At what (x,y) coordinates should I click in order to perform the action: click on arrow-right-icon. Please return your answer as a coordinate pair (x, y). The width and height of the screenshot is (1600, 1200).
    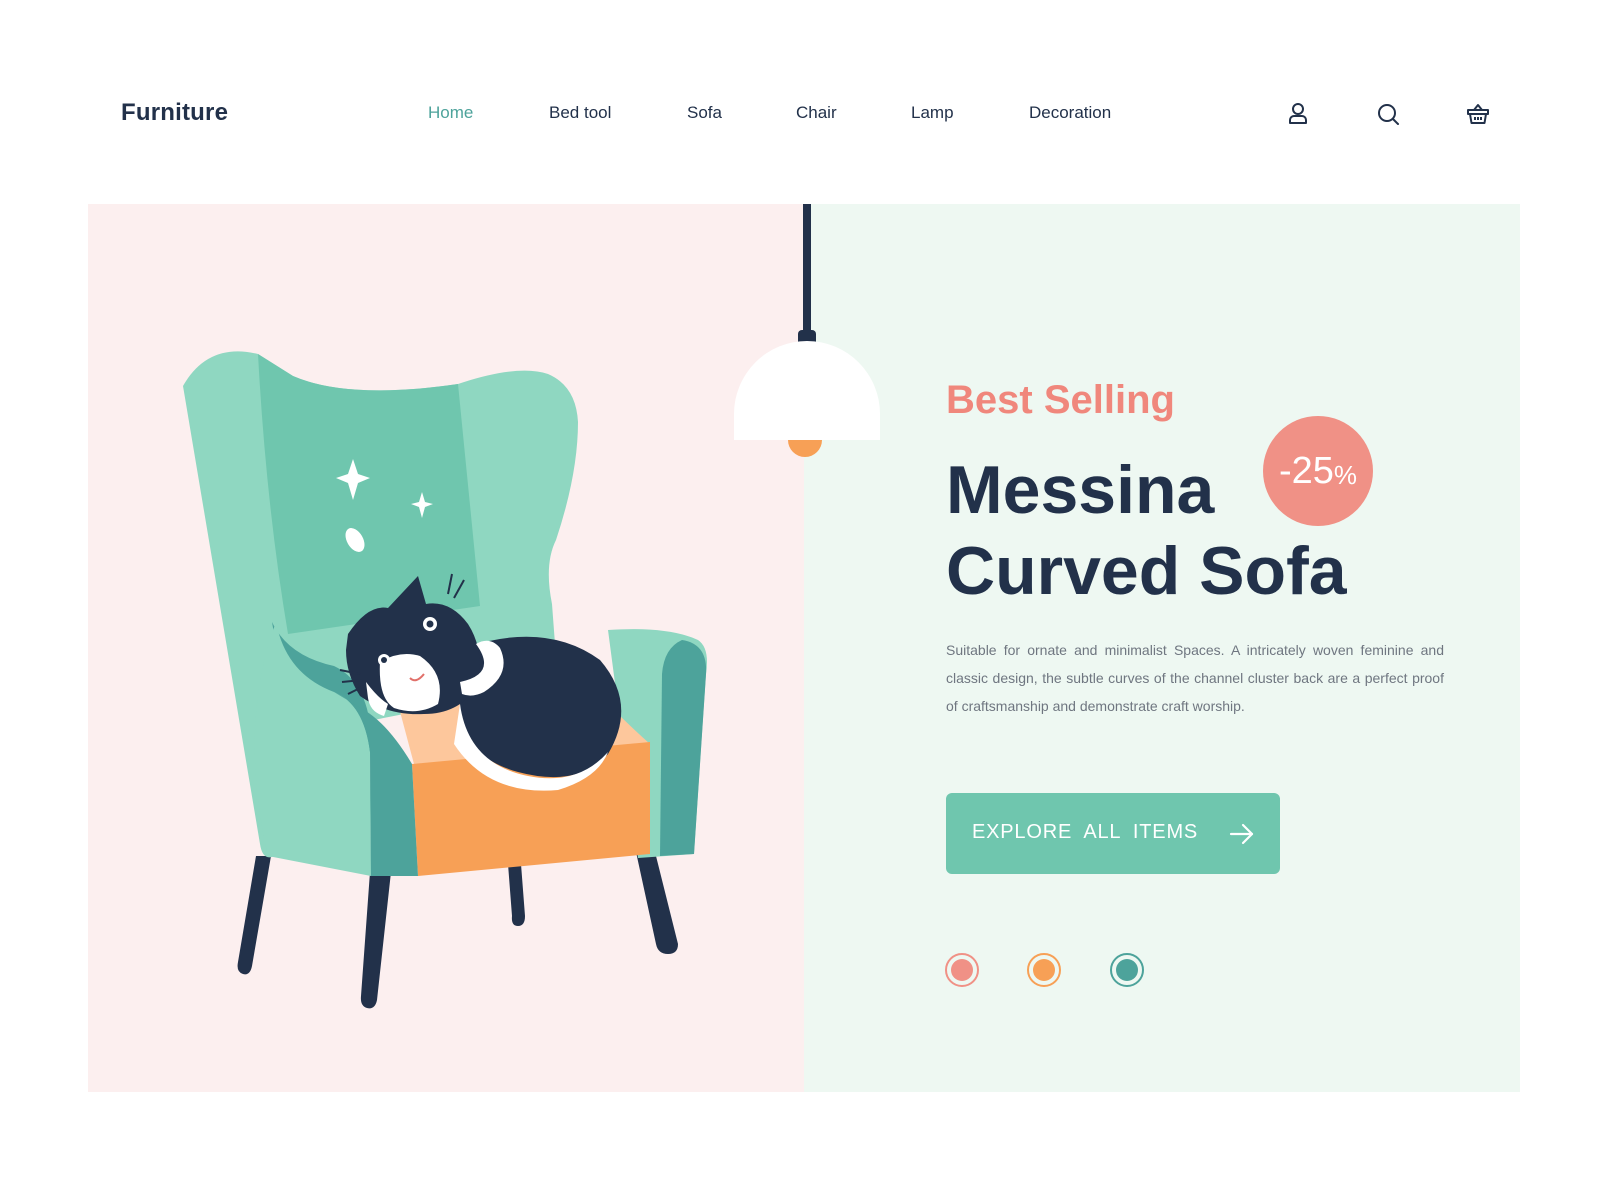
    Looking at the image, I should click on (1241, 834).